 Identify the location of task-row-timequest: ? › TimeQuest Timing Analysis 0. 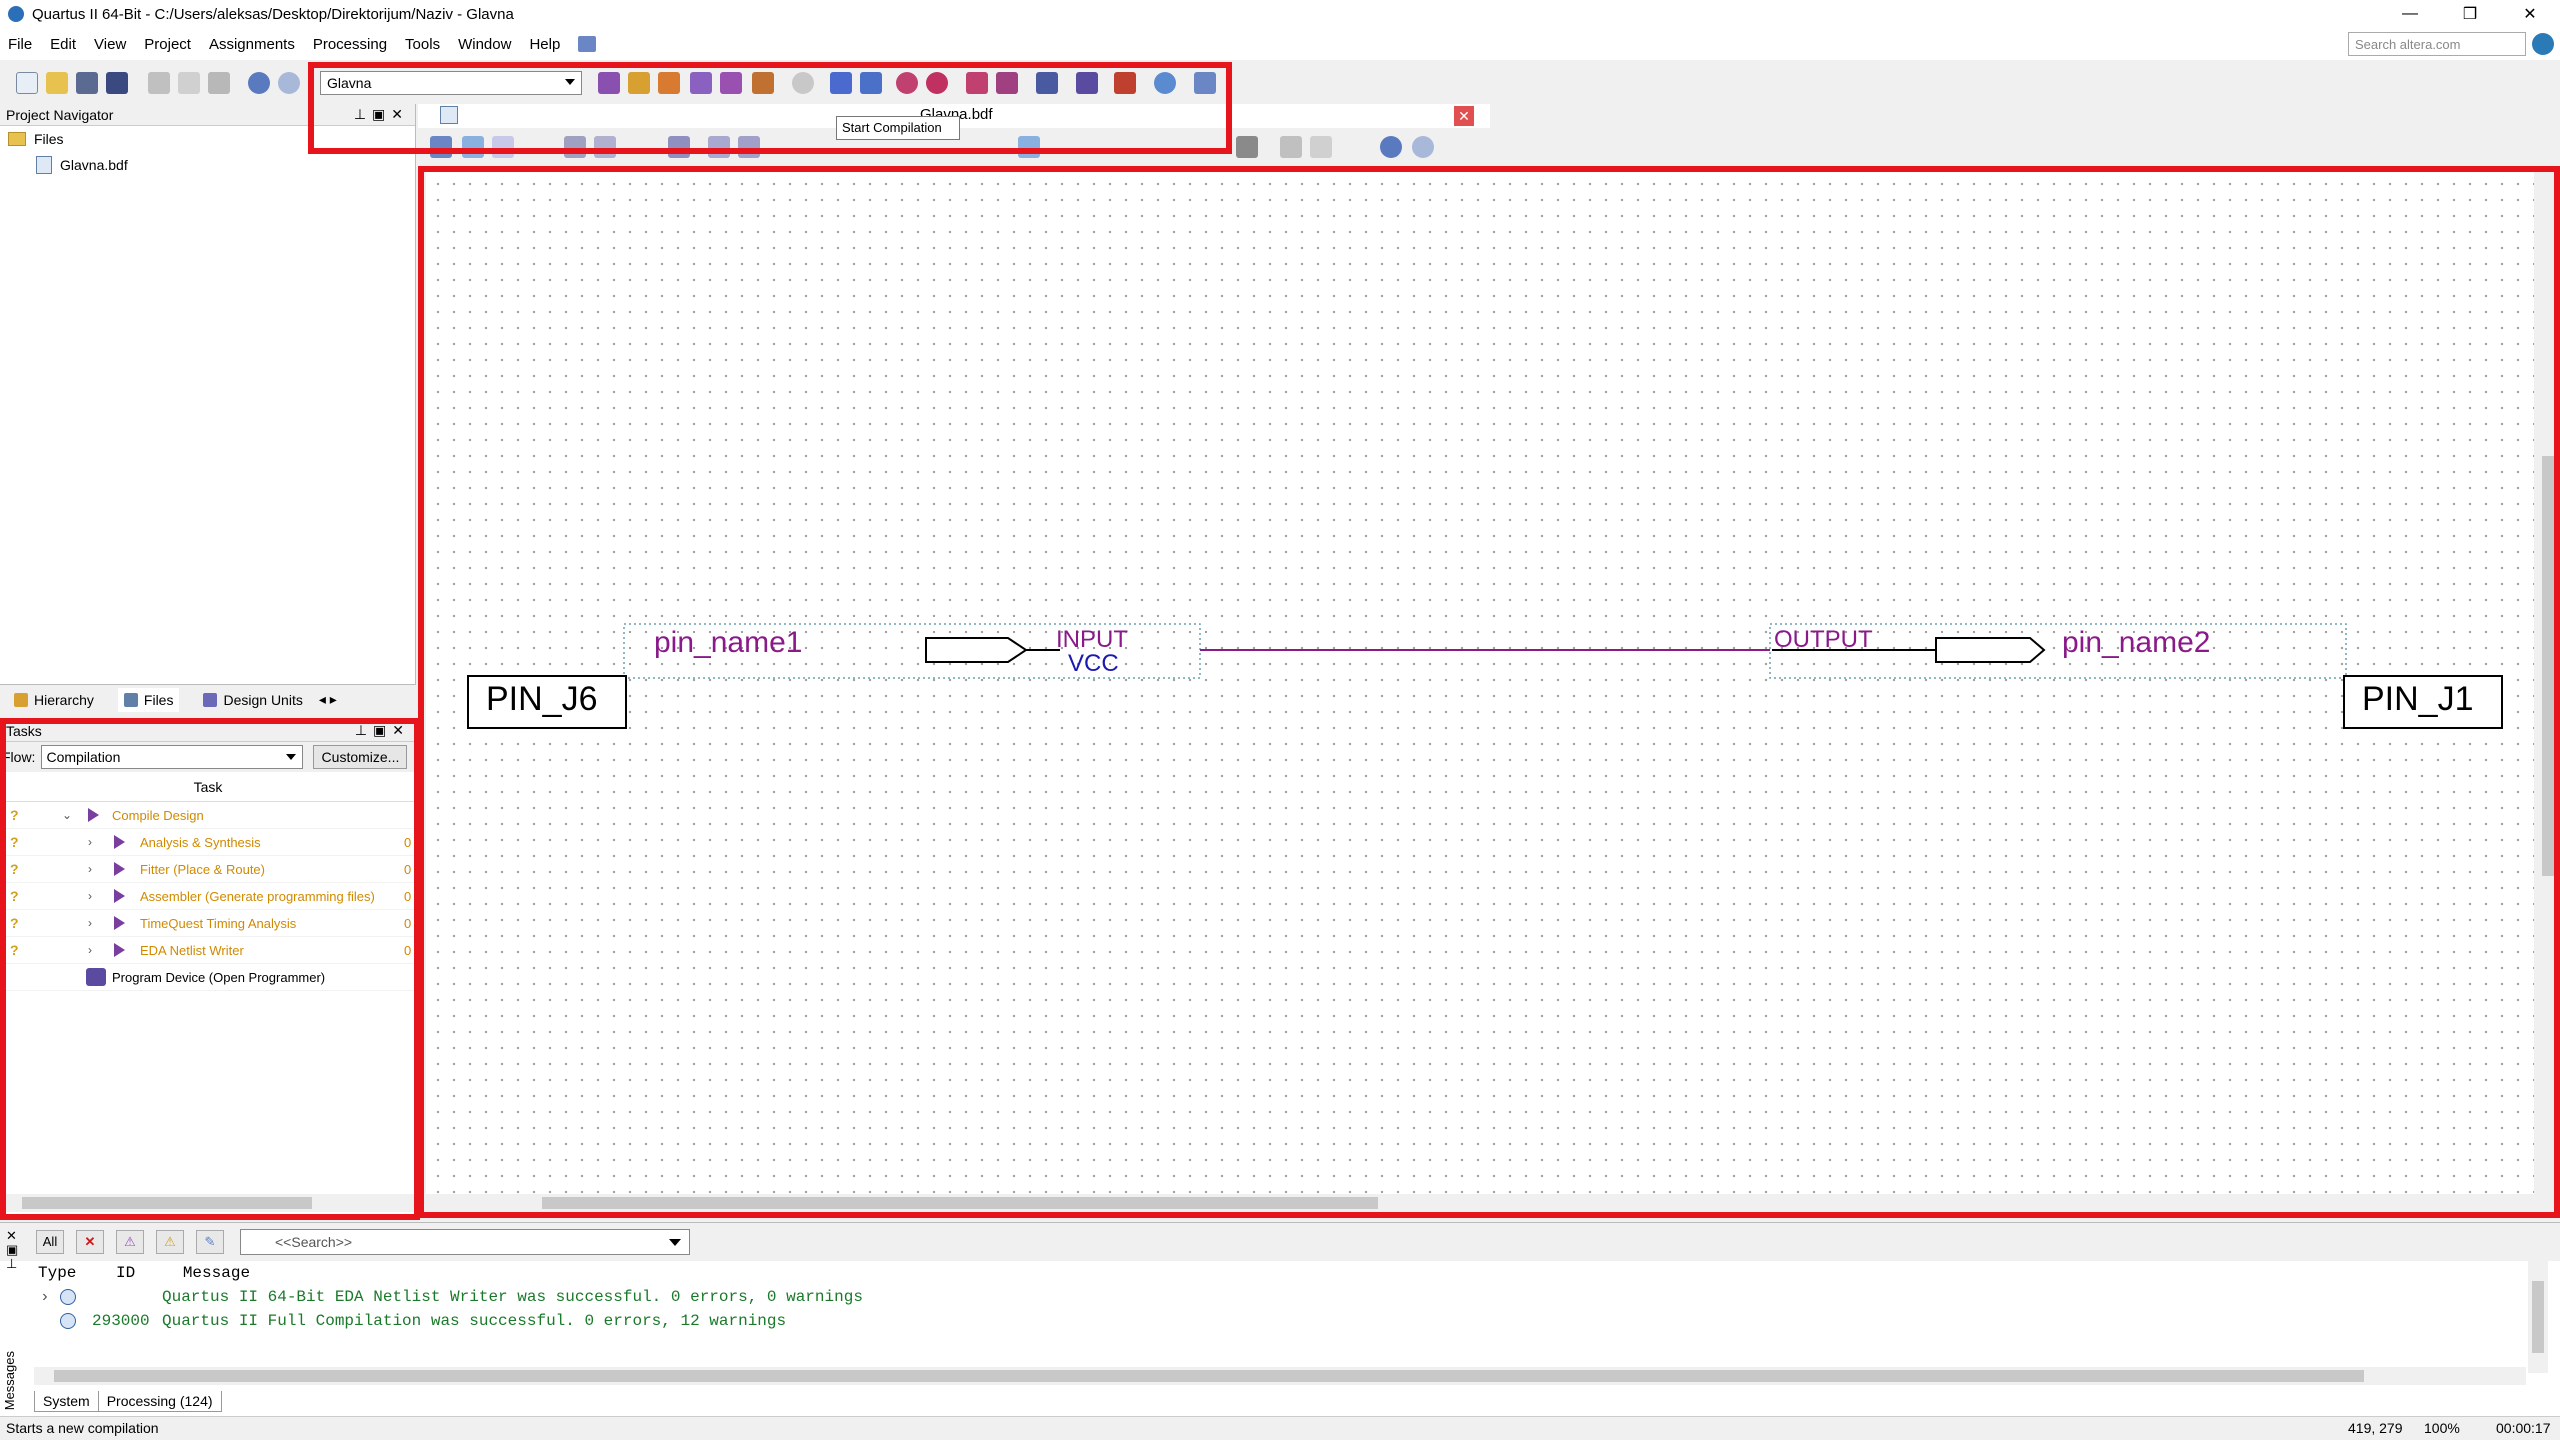
(208, 923).